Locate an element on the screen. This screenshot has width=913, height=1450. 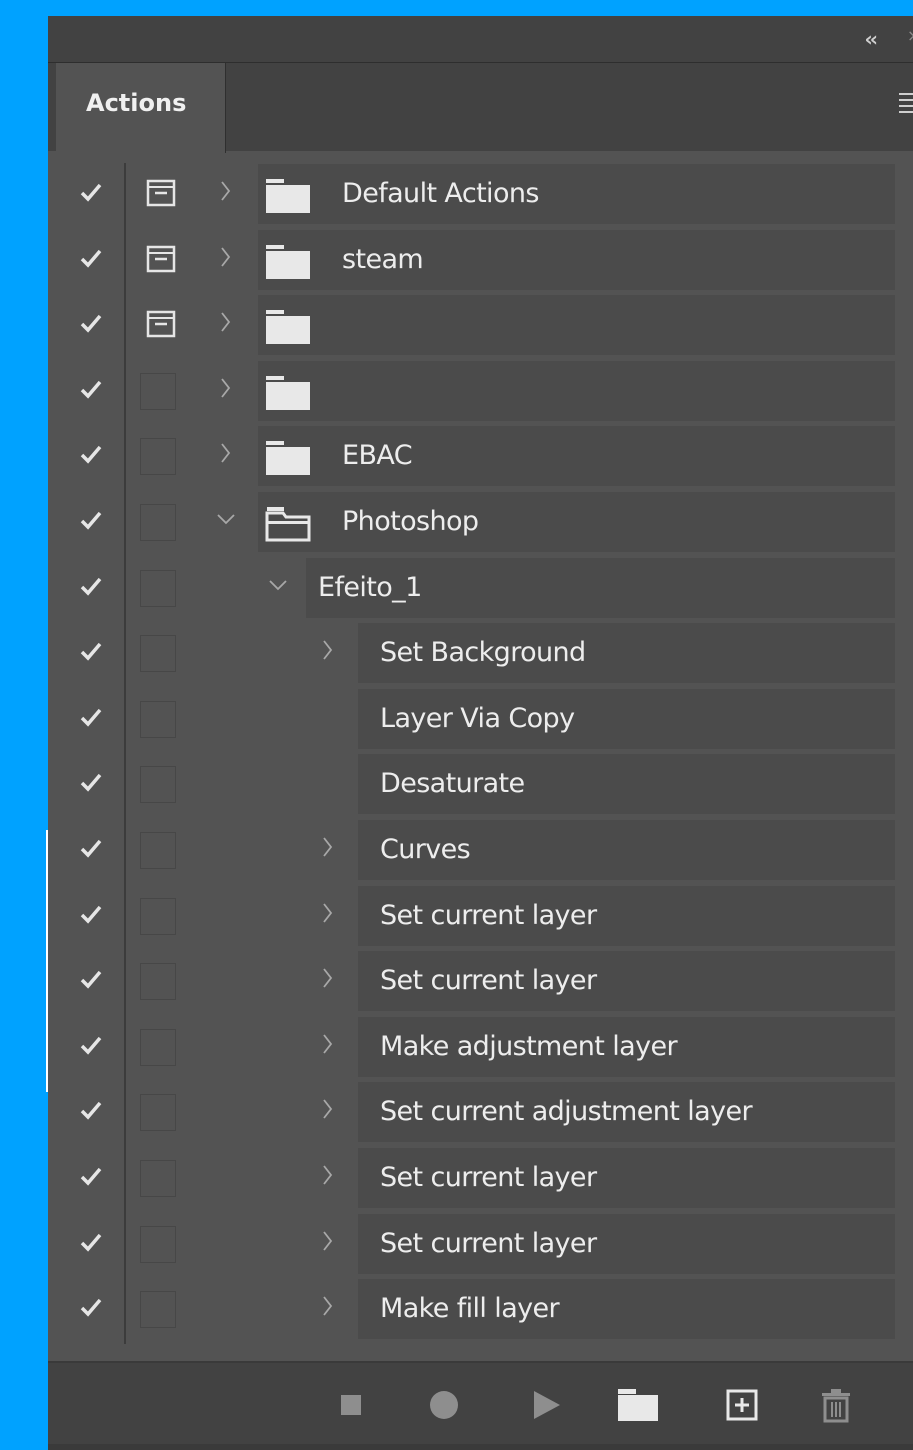
command-row: Set Background is located at coordinates (480, 655).